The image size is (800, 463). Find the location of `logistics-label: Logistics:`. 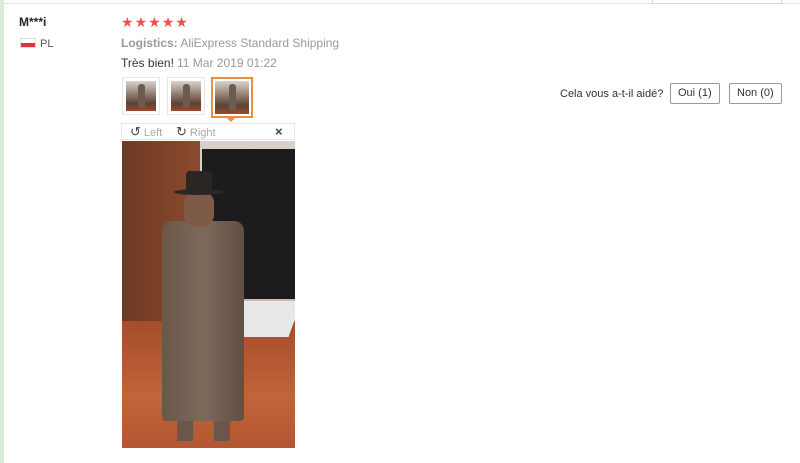

logistics-label: Logistics: is located at coordinates (149, 43).